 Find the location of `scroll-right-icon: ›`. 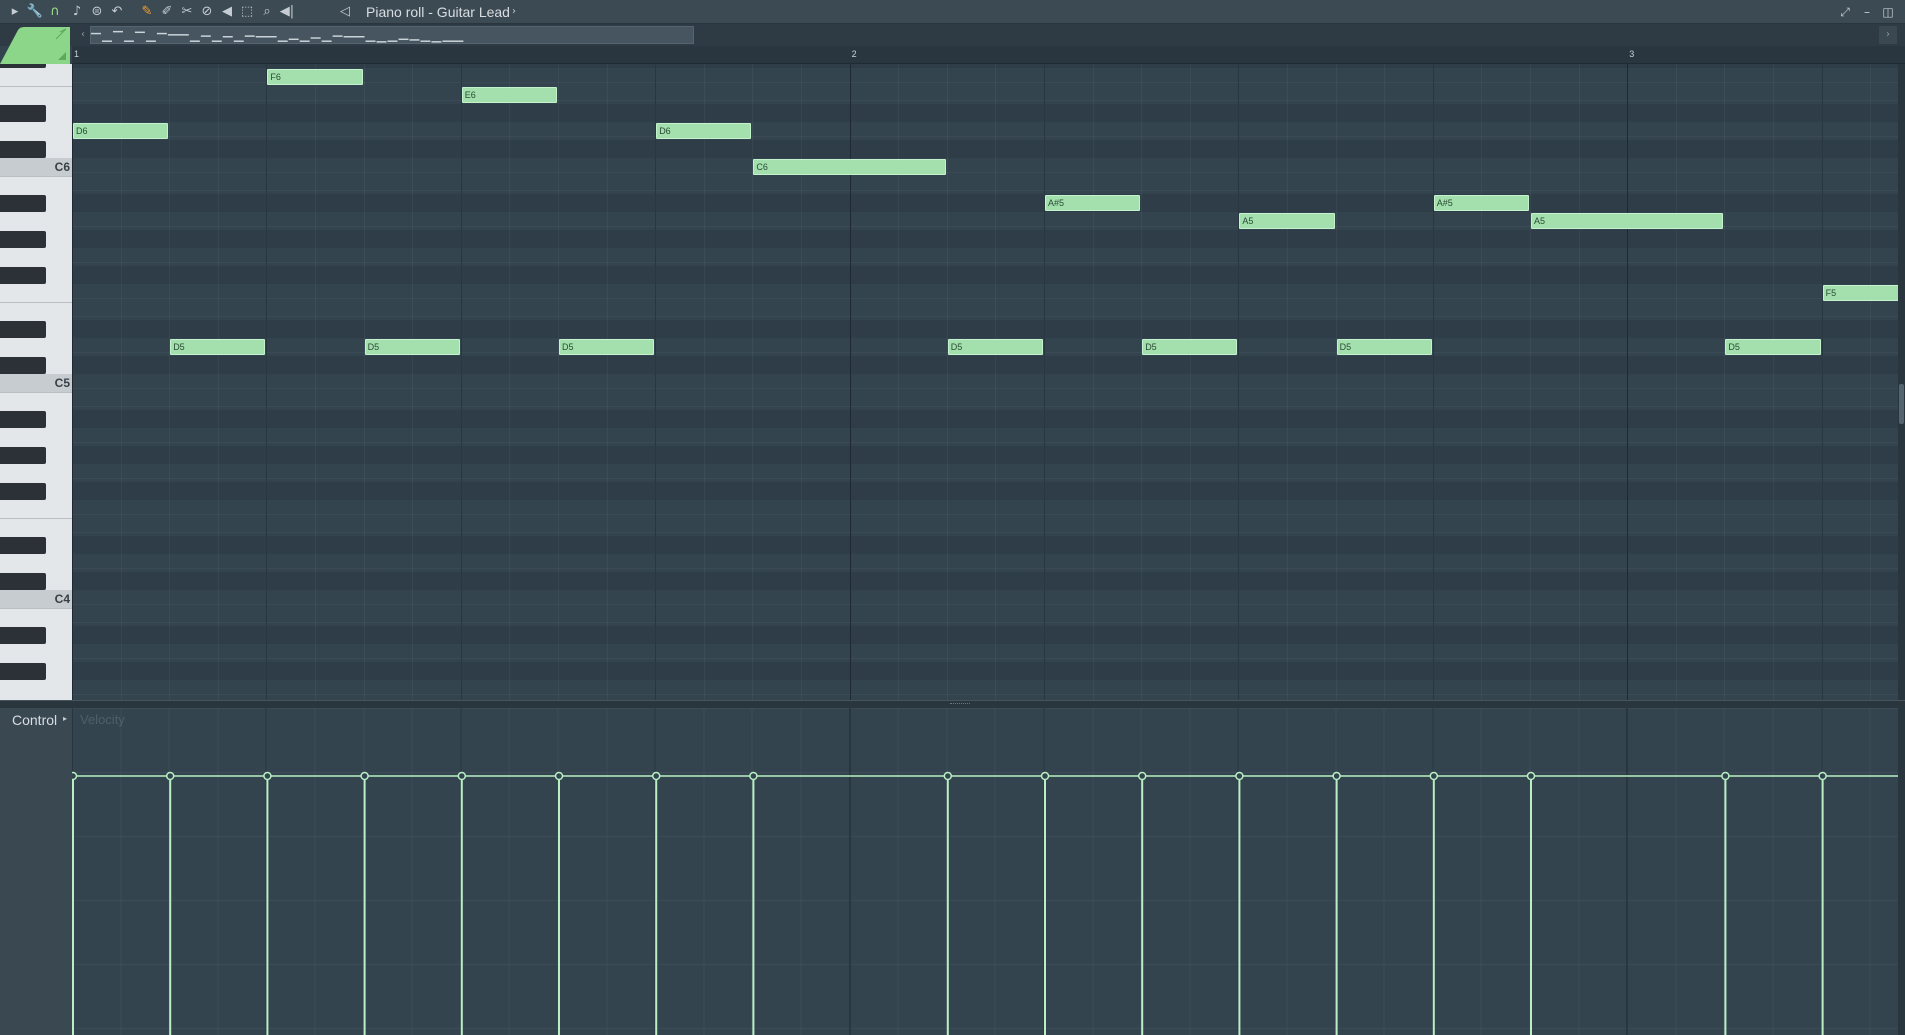

scroll-right-icon: › is located at coordinates (1888, 35).